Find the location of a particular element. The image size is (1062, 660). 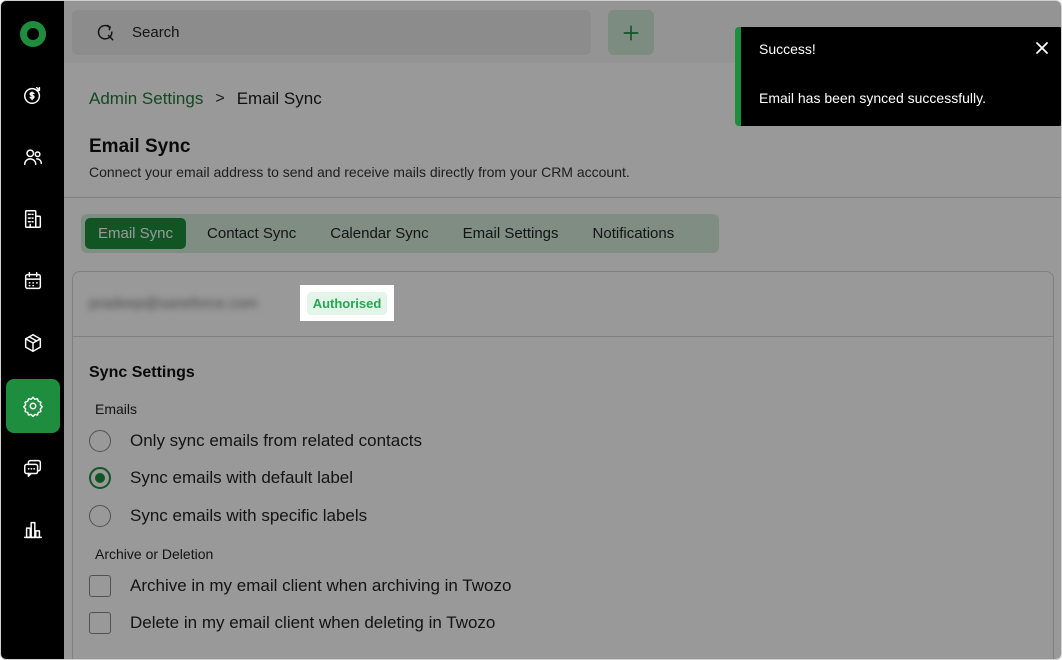

sidebar-item-settings is located at coordinates (33, 406).